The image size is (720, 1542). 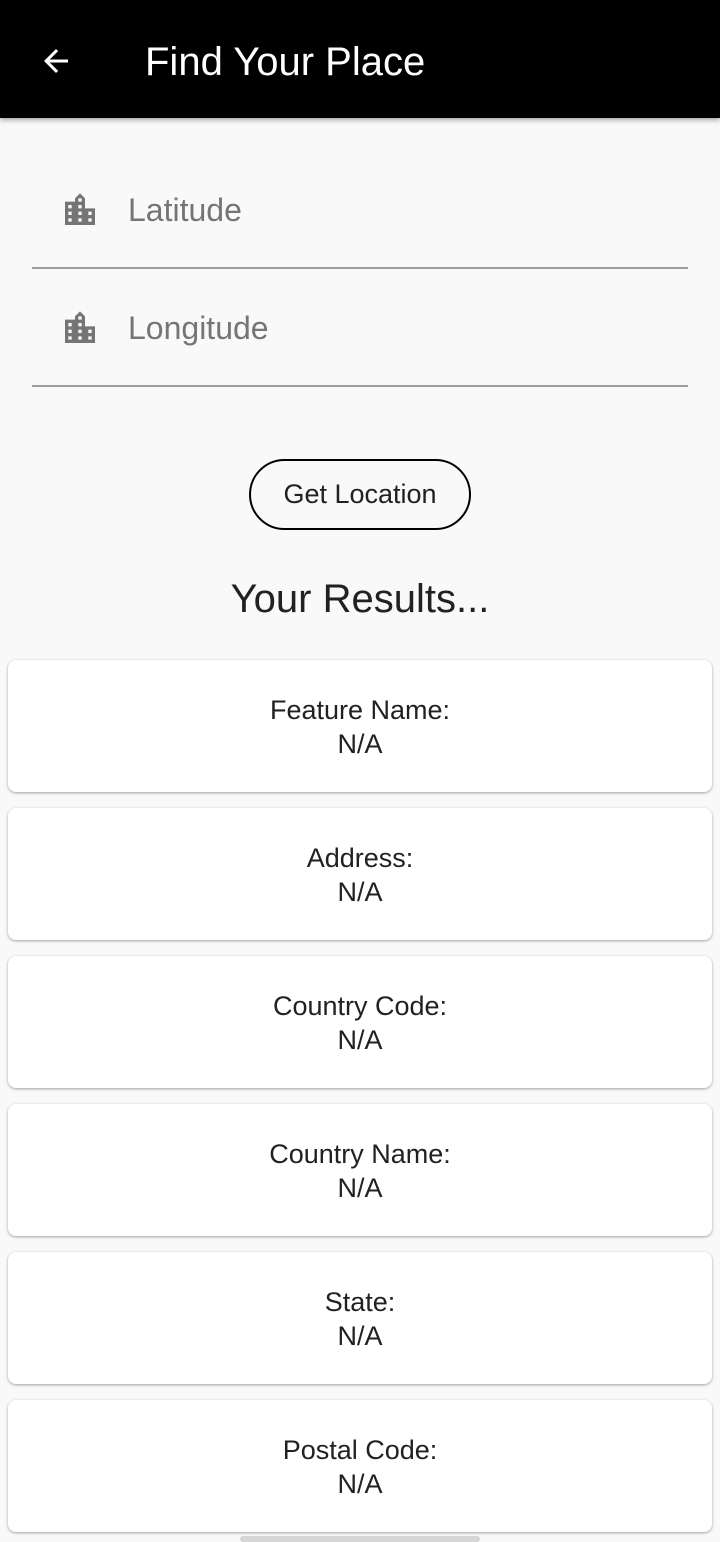 I want to click on result-label: State:, so click(x=360, y=1302).